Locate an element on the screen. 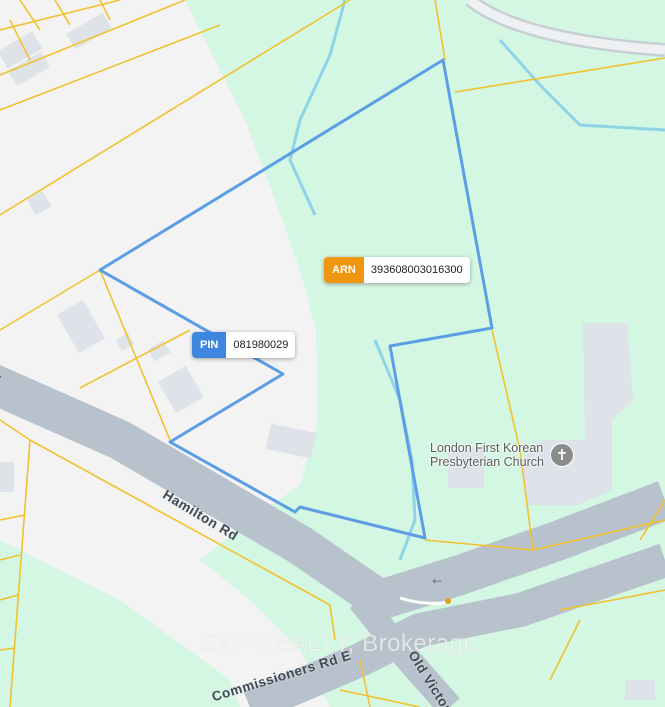 This screenshot has height=707, width=665. church-name-line2: Presbyterian Church is located at coordinates (487, 462).